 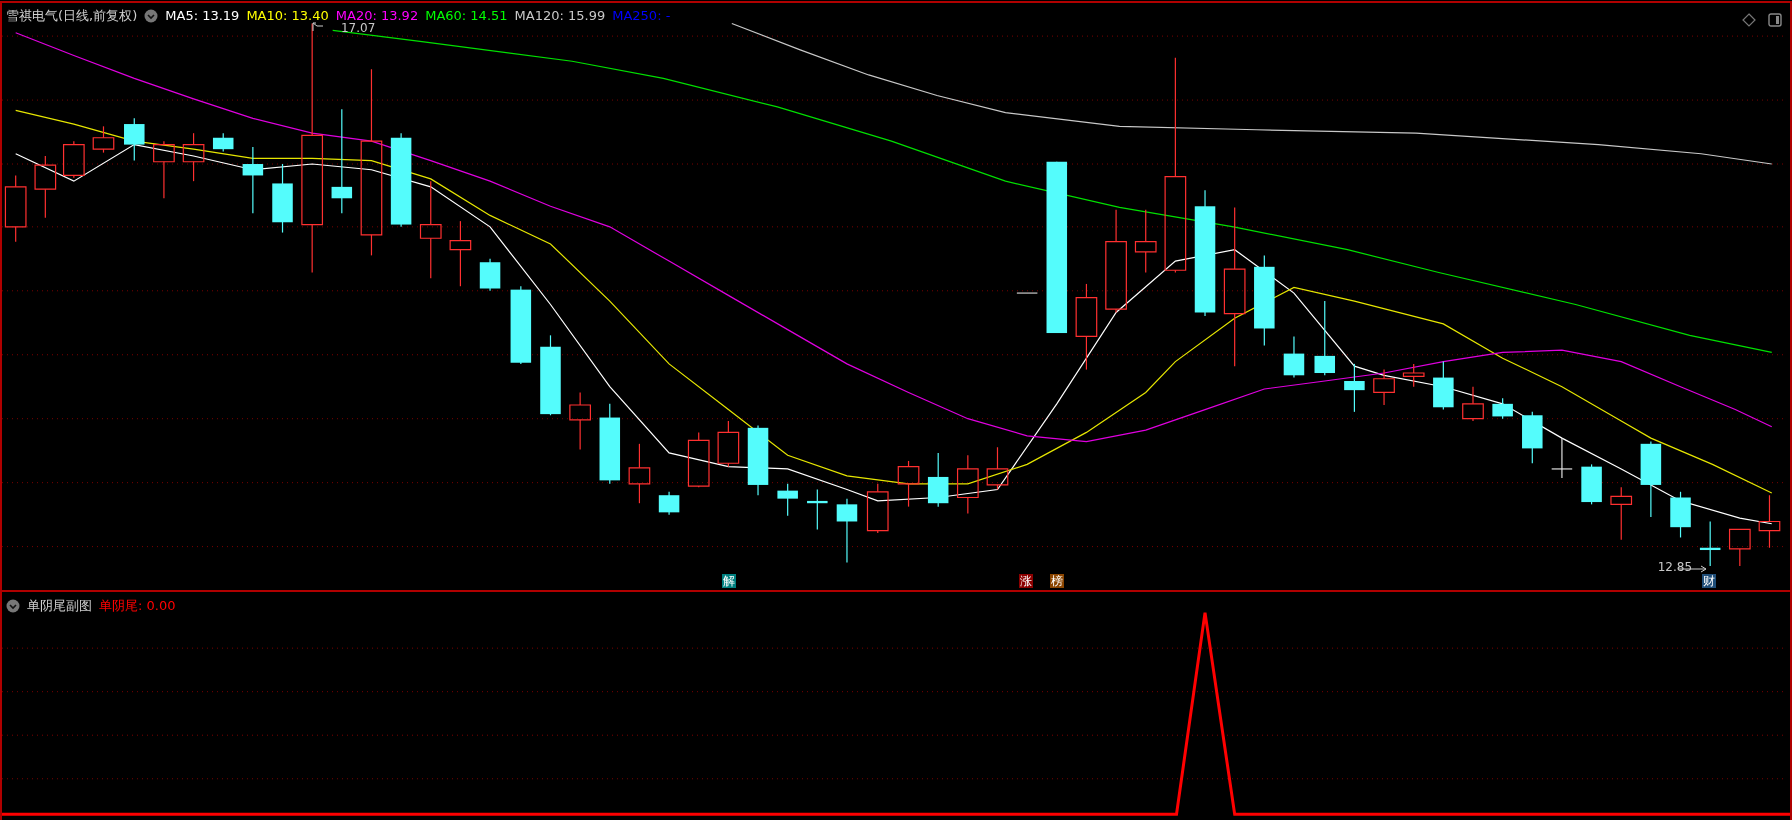 I want to click on event-marker: 财, so click(x=1709, y=581).